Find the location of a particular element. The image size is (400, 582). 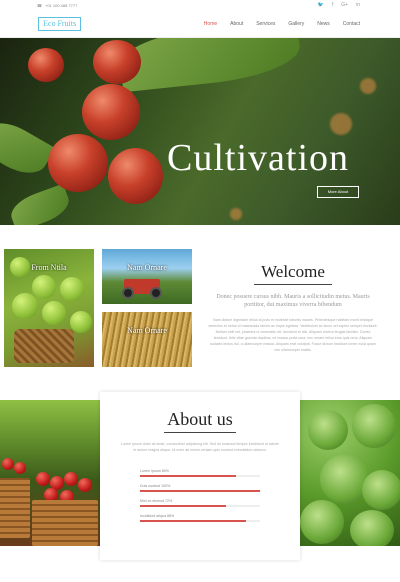

phone-contact: ☎ +01 100 488 7777 is located at coordinates (57, 5).